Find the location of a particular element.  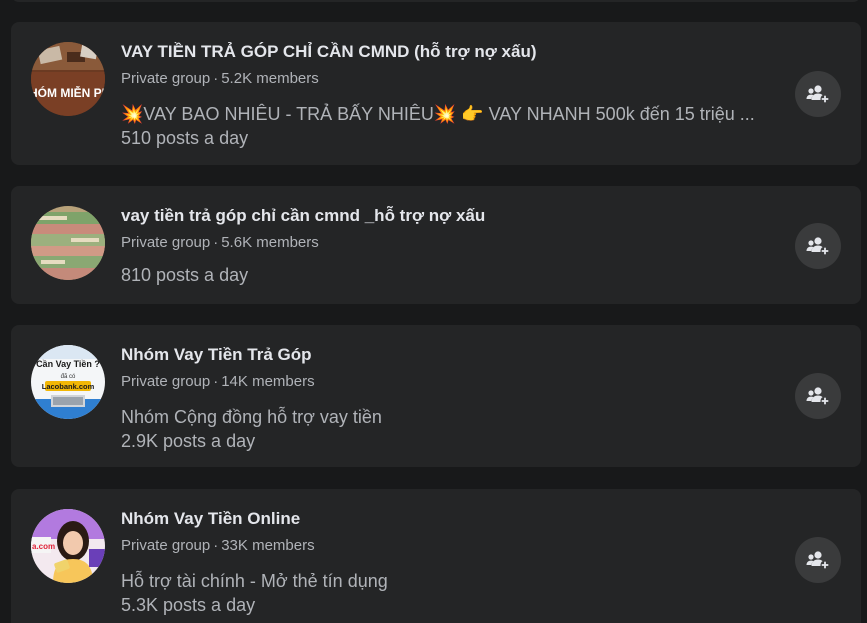

group-meta: Private group · 5.2K members is located at coordinates (446, 79).